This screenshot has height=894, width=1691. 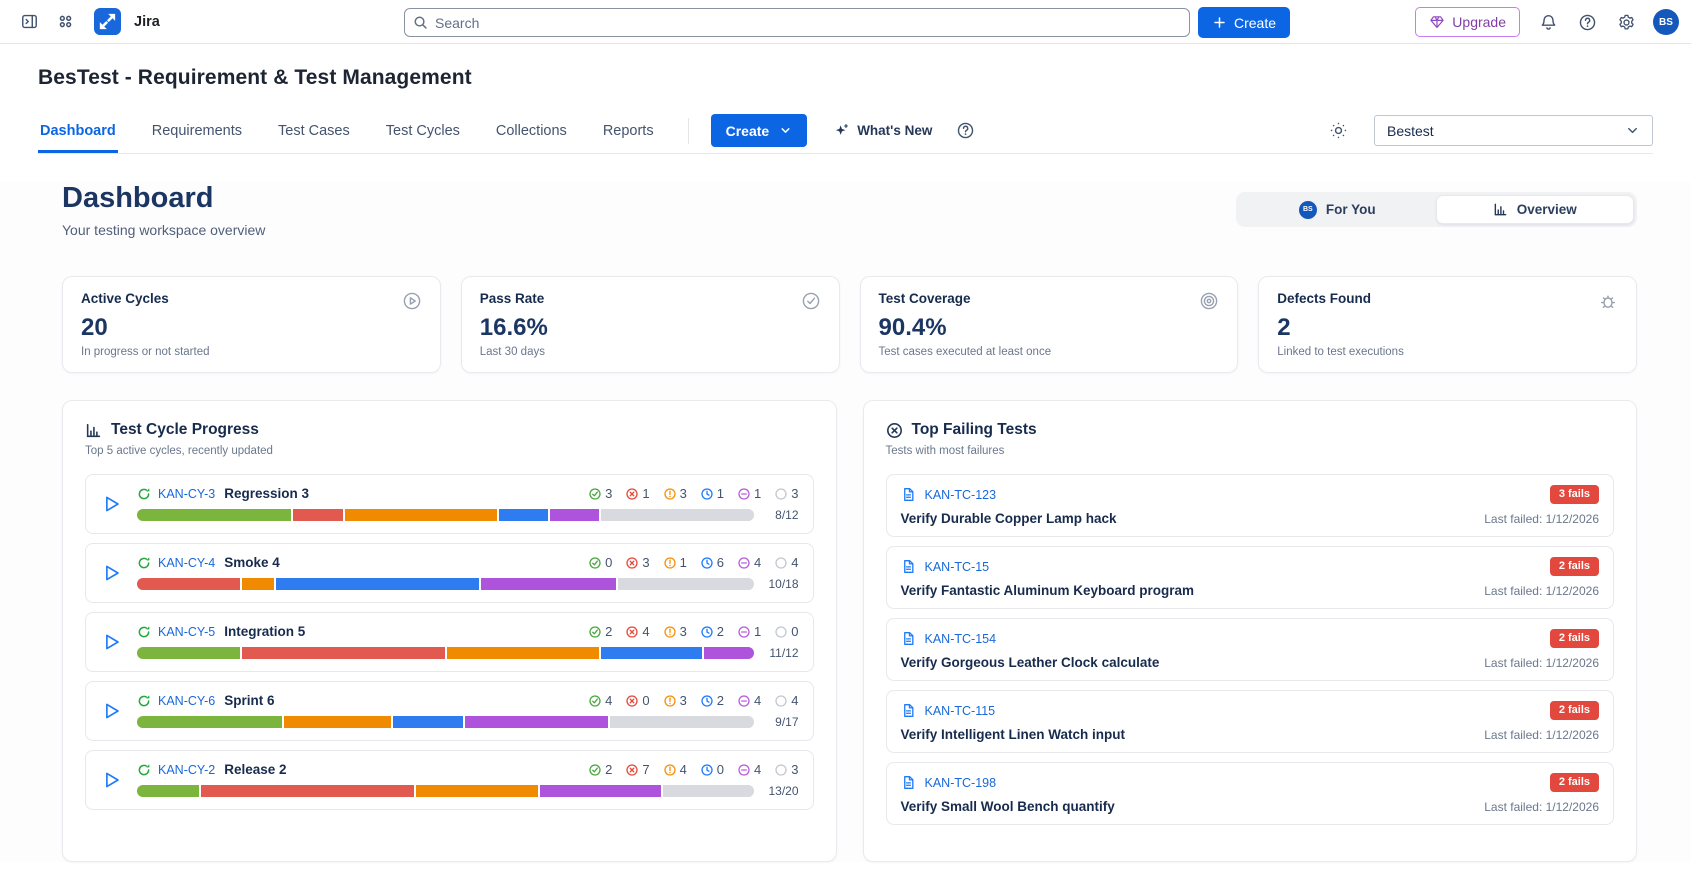 What do you see at coordinates (449, 504) in the screenshot?
I see `test-cycle-row: KAN-CY-3 Regression 3 313113 8/12` at bounding box center [449, 504].